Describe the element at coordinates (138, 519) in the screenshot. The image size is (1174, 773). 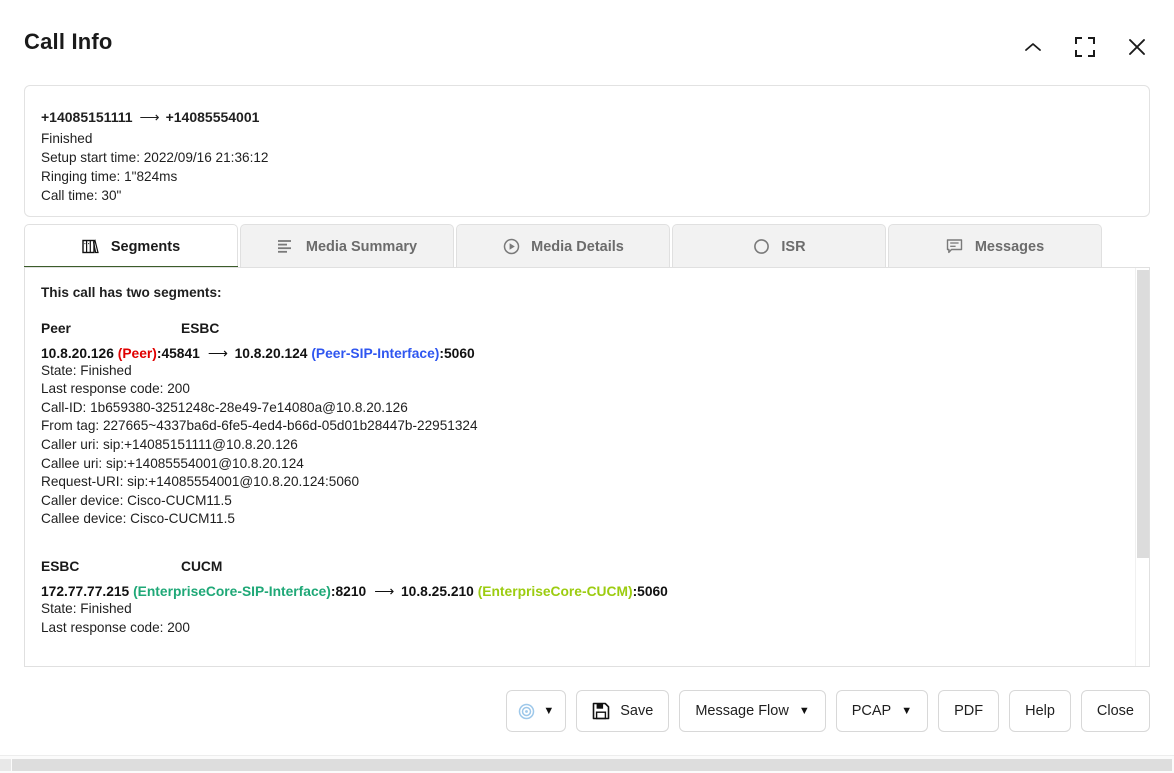
I see `segment-detail: Callee device: Cisco-CUCM11.5` at that location.